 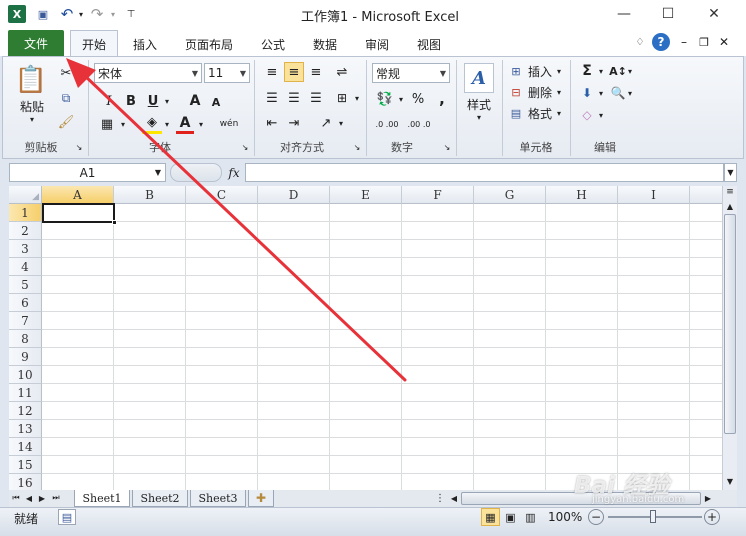 I want to click on watermark-logo: Bai 经验, so click(x=621, y=486).